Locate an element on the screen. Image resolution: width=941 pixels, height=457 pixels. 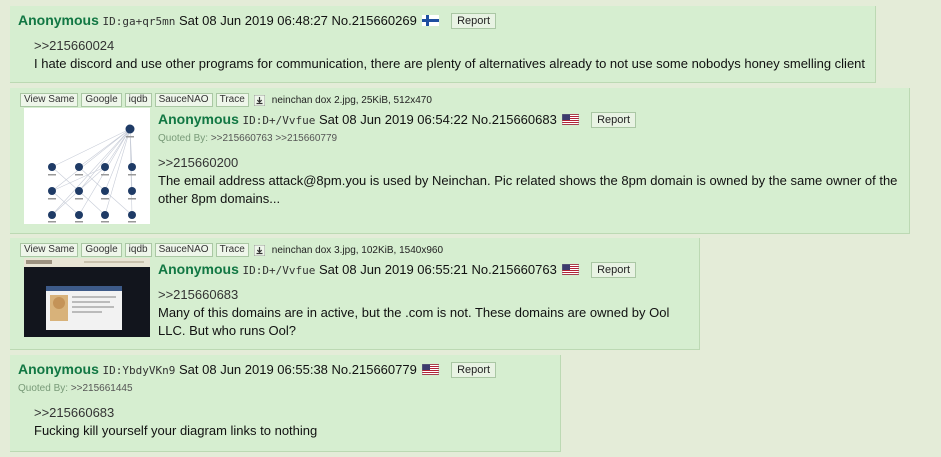
post-number: No.215660763 is located at coordinates (514, 269).